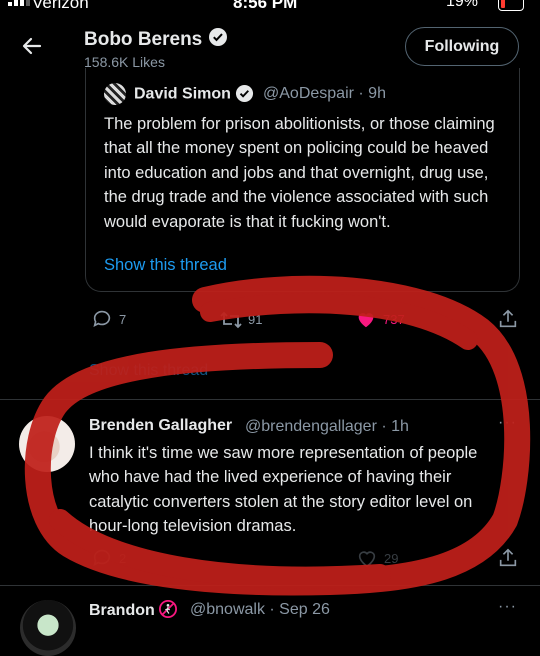 The height and width of the screenshot is (656, 540). What do you see at coordinates (367, 558) in the screenshot?
I see `like-icon` at bounding box center [367, 558].